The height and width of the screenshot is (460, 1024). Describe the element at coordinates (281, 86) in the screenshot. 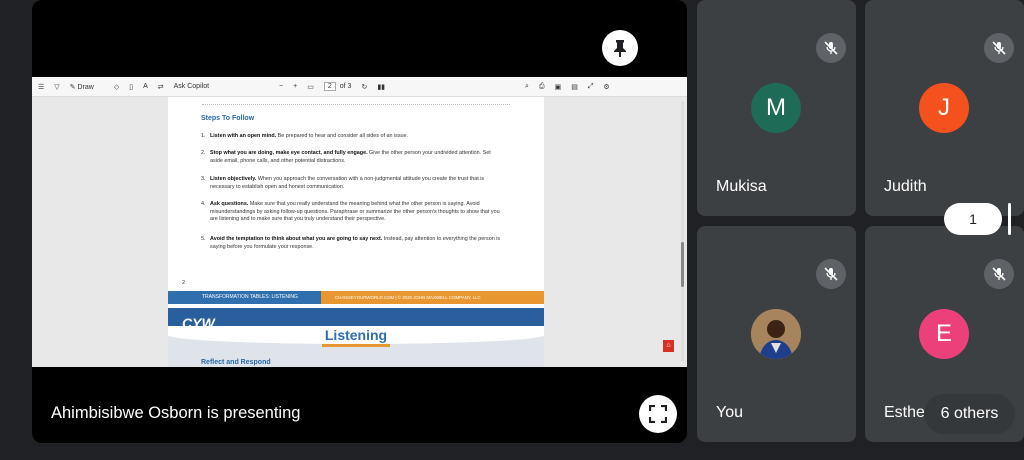

I see `zoom-out-button: −` at that location.